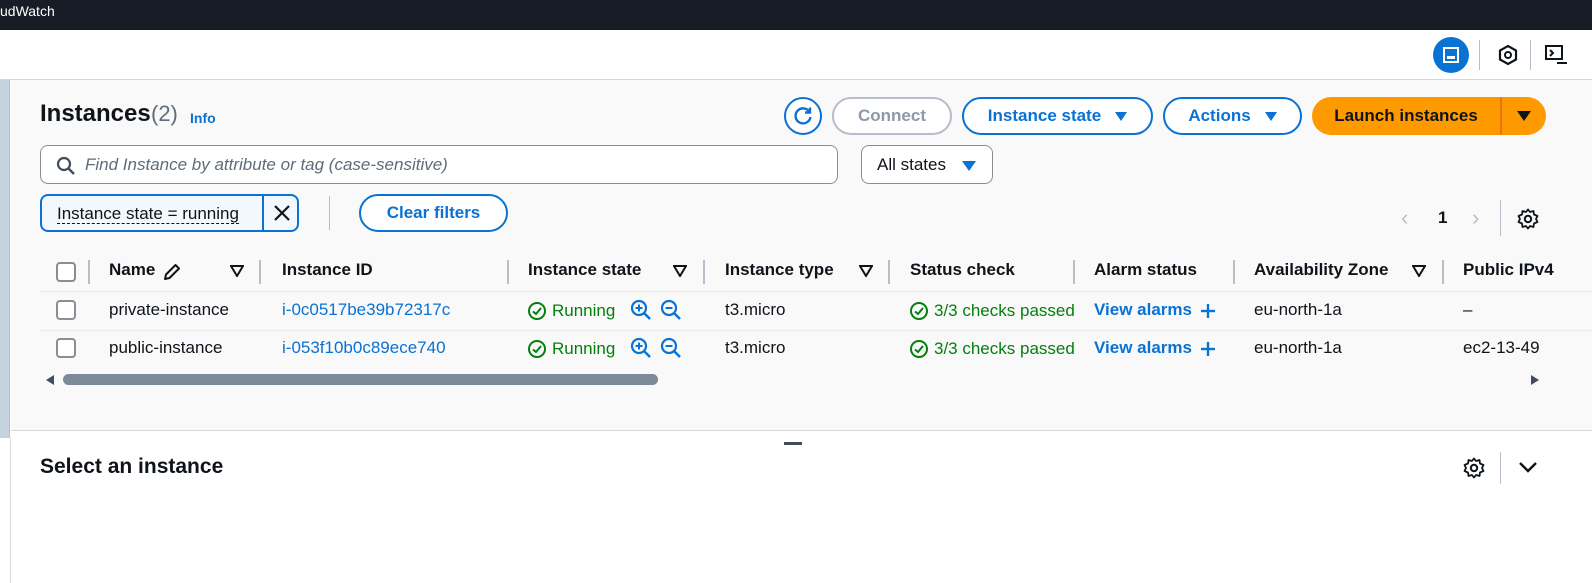 The image size is (1592, 583). I want to click on instance-name: private-instance, so click(169, 309).